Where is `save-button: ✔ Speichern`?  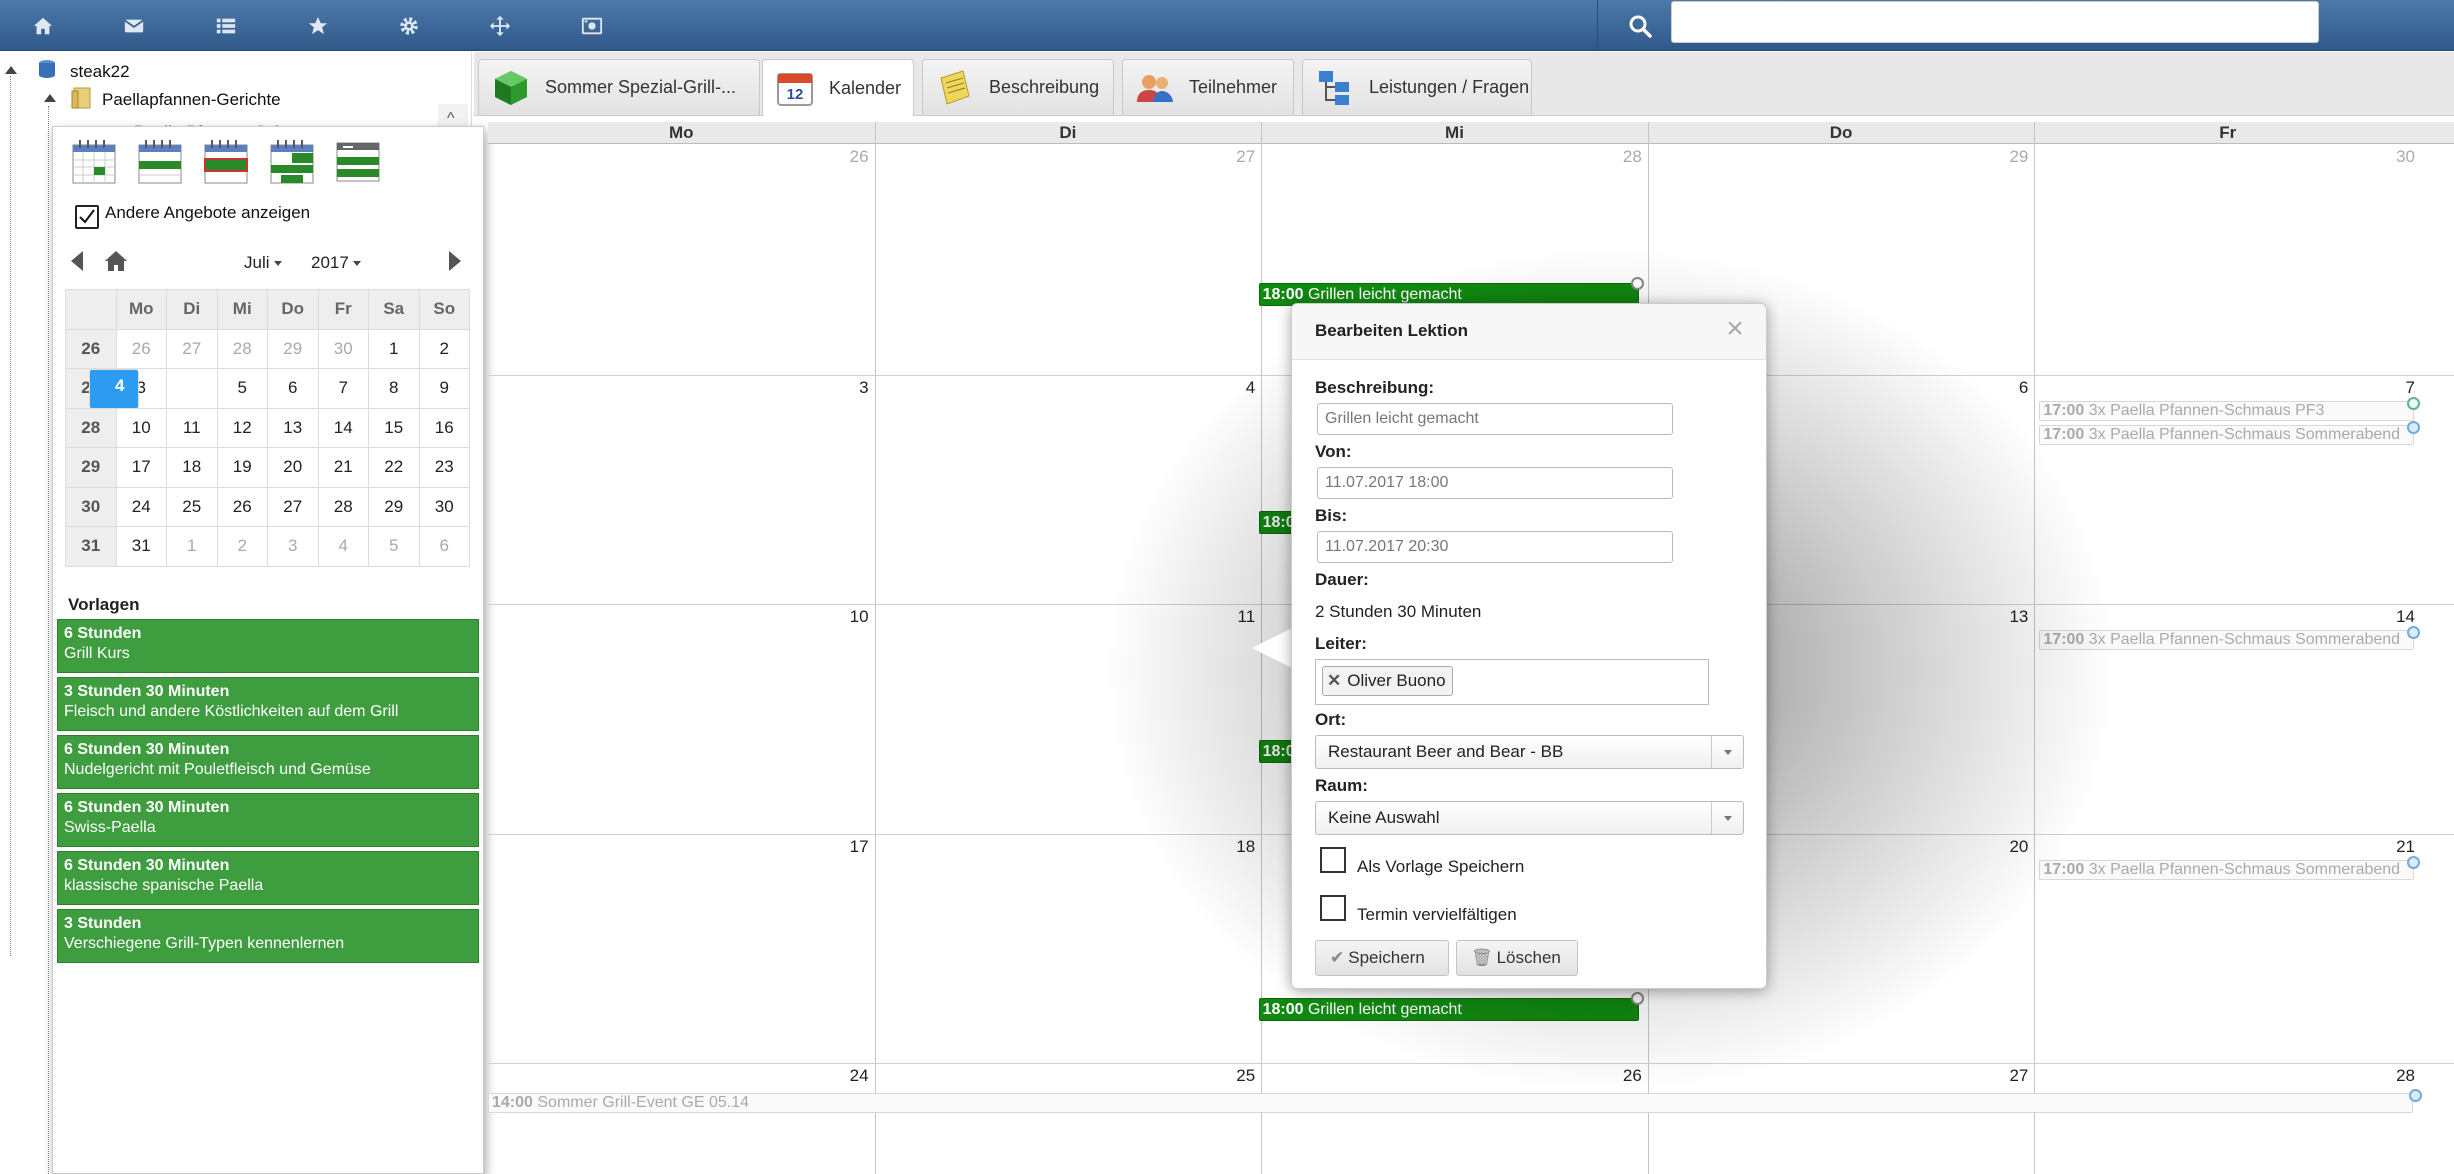 save-button: ✔ Speichern is located at coordinates (1382, 958).